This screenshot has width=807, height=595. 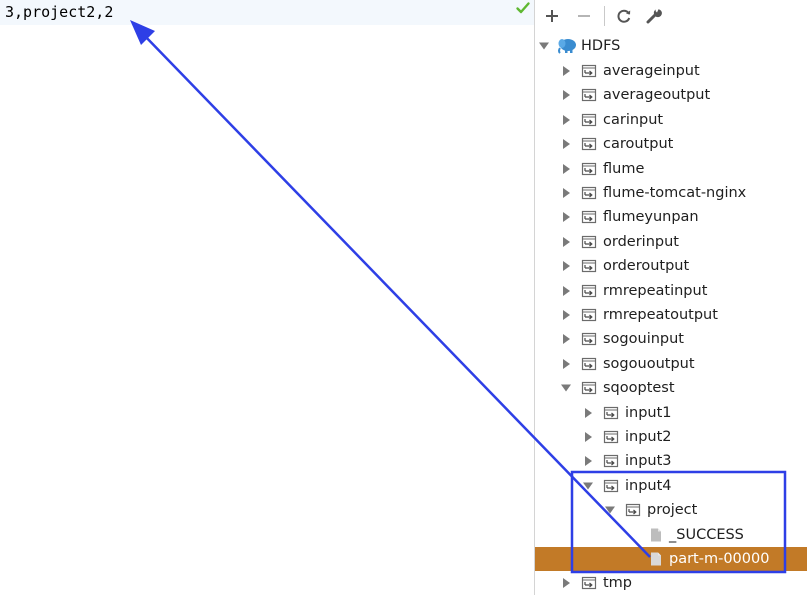 I want to click on tree-item-label: input4, so click(x=648, y=485).